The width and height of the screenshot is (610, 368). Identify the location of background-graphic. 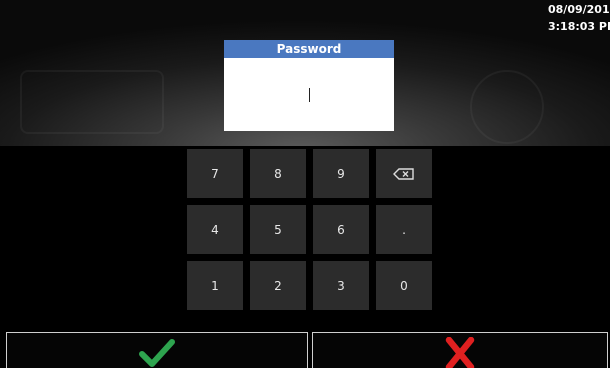
(92, 102).